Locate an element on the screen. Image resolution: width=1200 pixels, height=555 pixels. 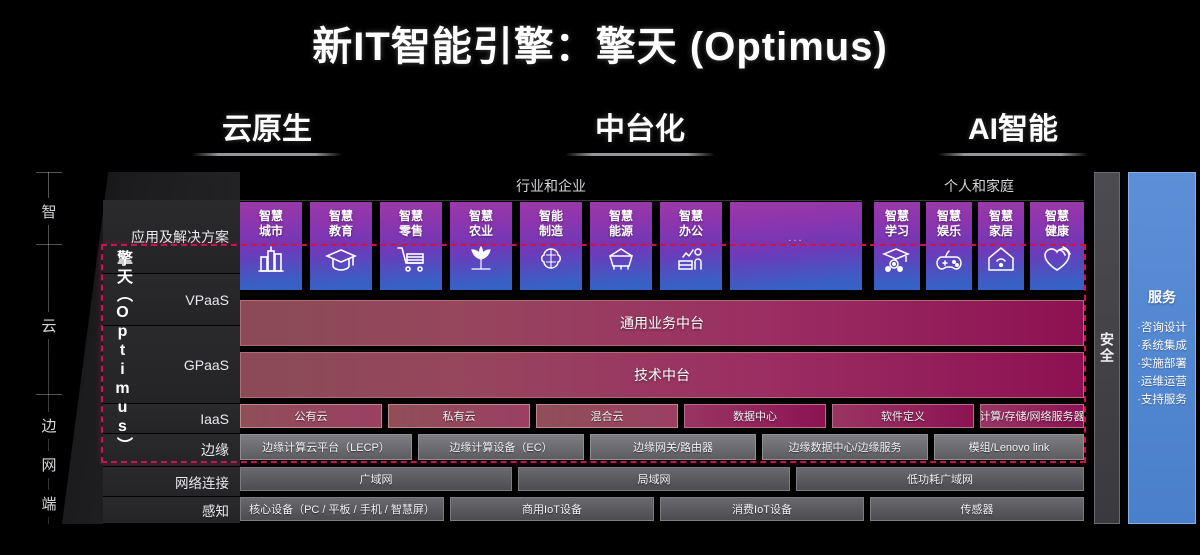
app-tile-smart-agriculture: 智慧 农业 is located at coordinates (481, 246).